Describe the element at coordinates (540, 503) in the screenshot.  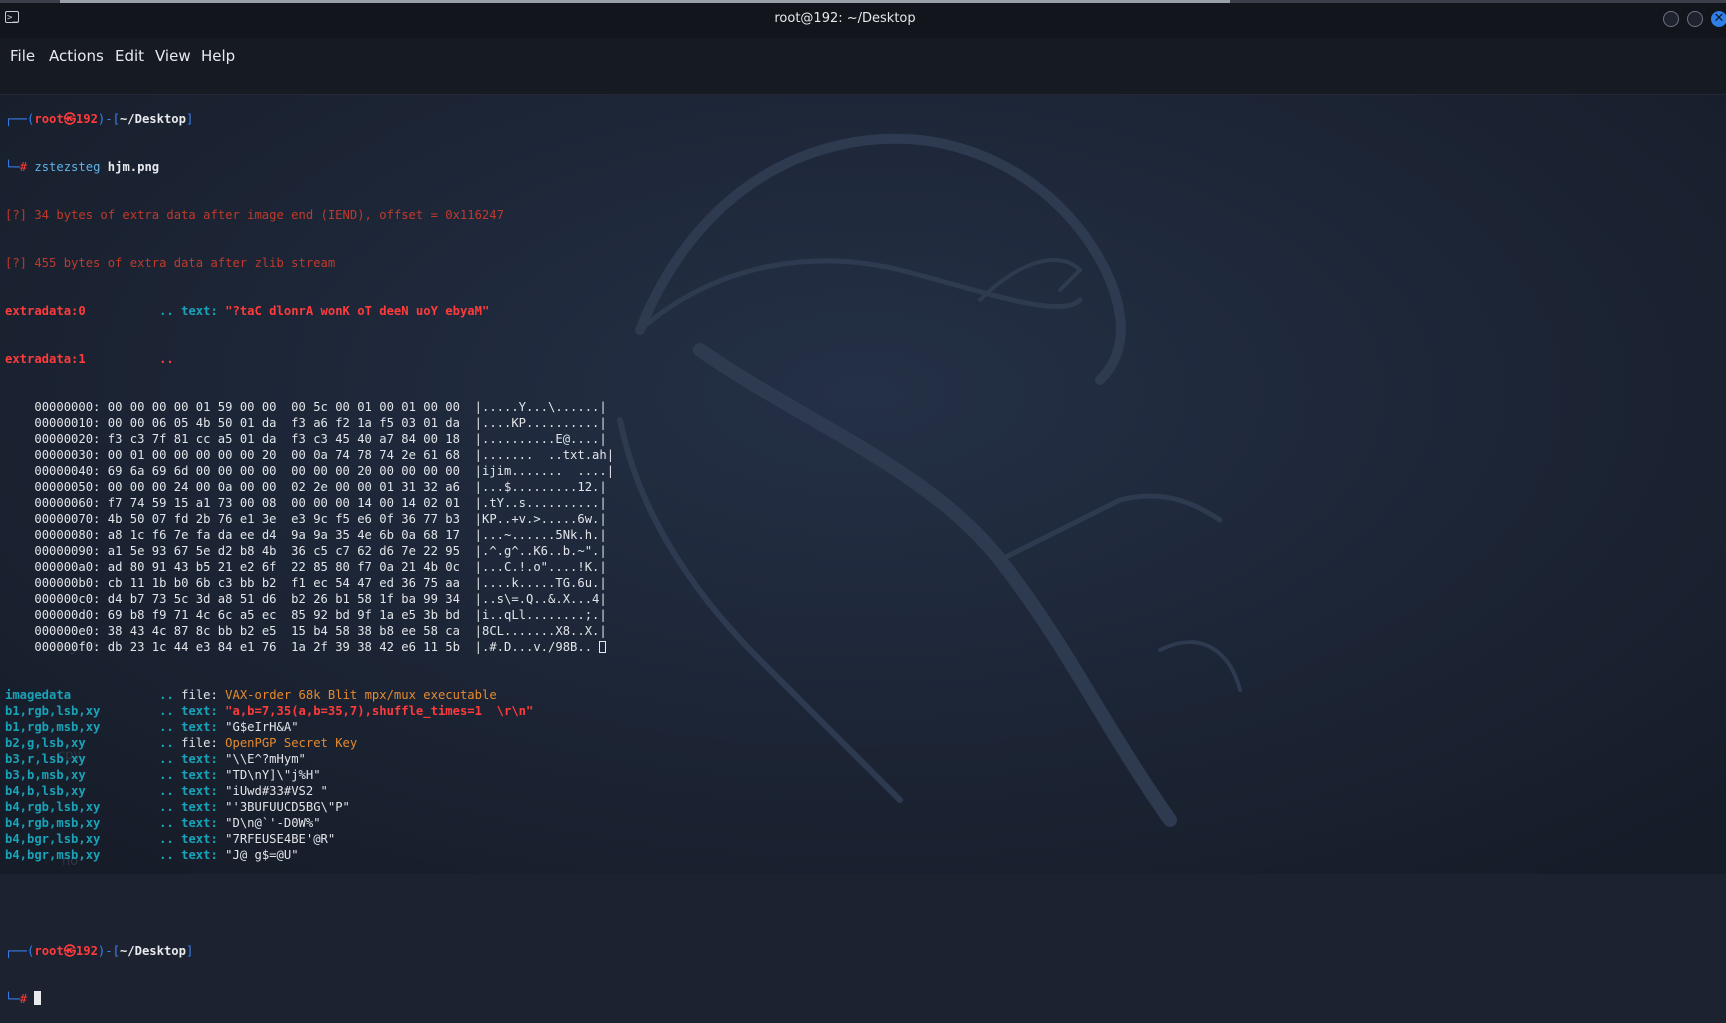
I see `hex-ascii: |.tY..s..........|` at that location.